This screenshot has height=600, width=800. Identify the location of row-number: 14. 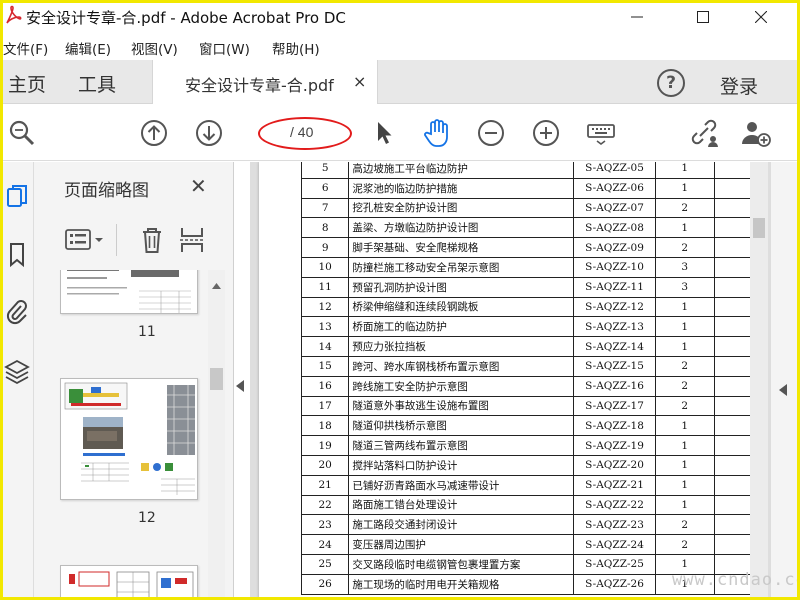
(325, 346).